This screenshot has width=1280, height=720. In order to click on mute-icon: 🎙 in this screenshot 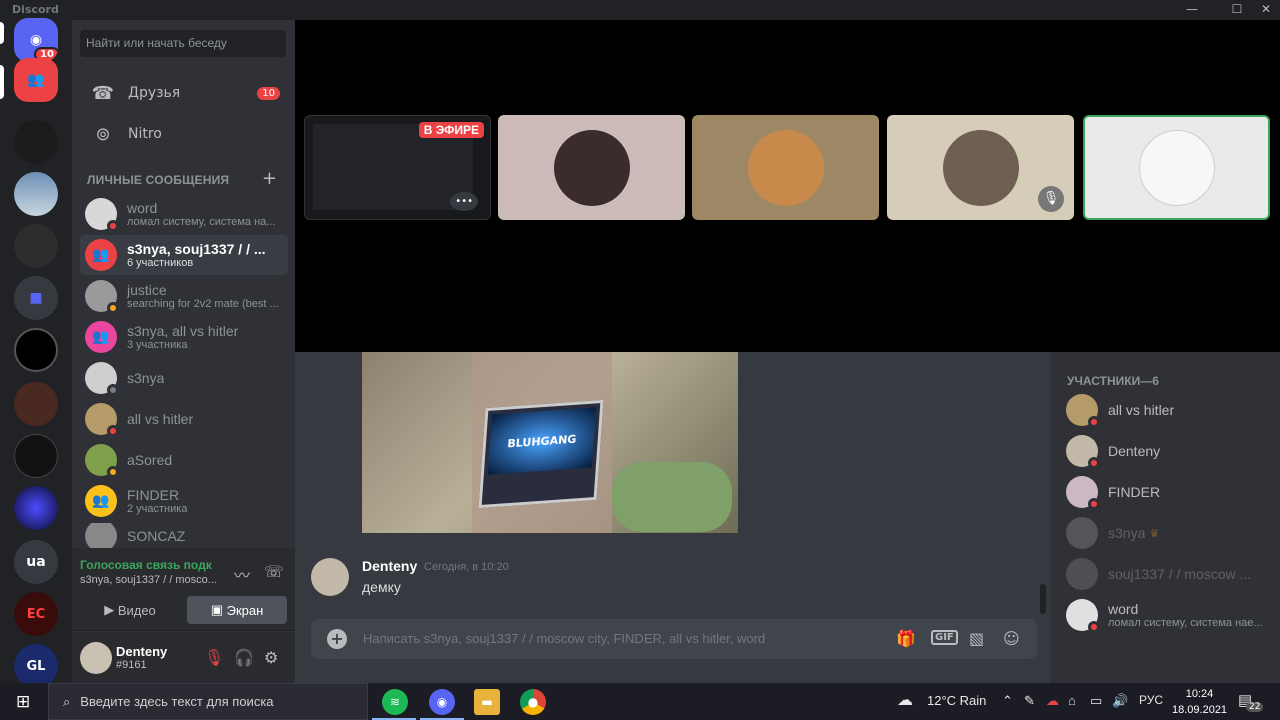, I will do `click(214, 657)`.